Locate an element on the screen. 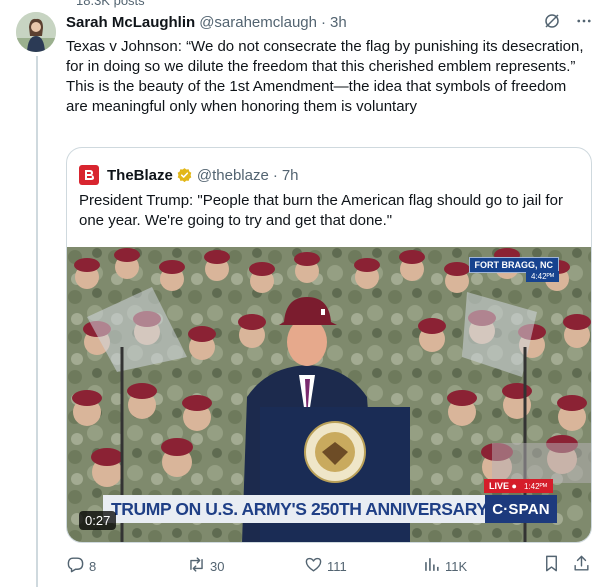 This screenshot has height=587, width=609. tweet-header: Sarah McLaughlin @sarahemclaugh · 3h is located at coordinates (206, 22).